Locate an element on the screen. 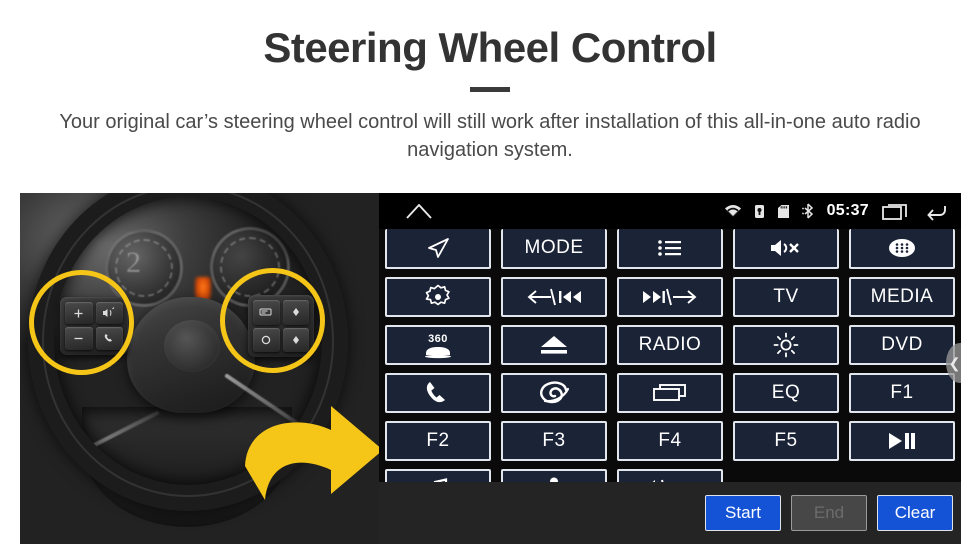 Image resolution: width=980 pixels, height=544 pixels. recents-icon is located at coordinates (896, 211).